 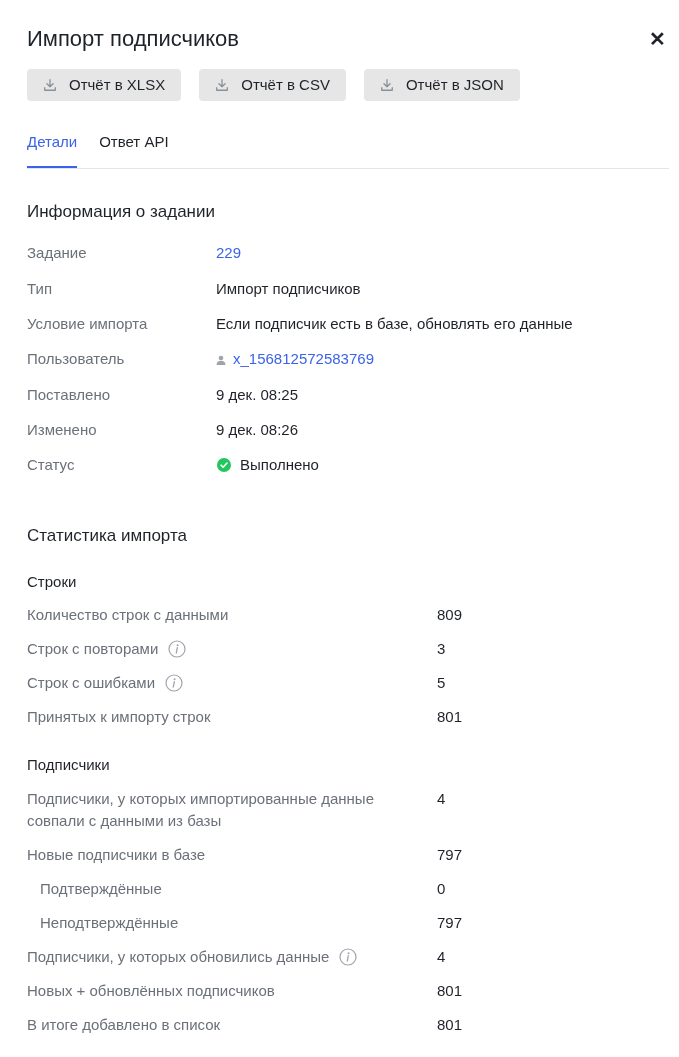 What do you see at coordinates (279, 465) in the screenshot?
I see `status-text: Выполнено` at bounding box center [279, 465].